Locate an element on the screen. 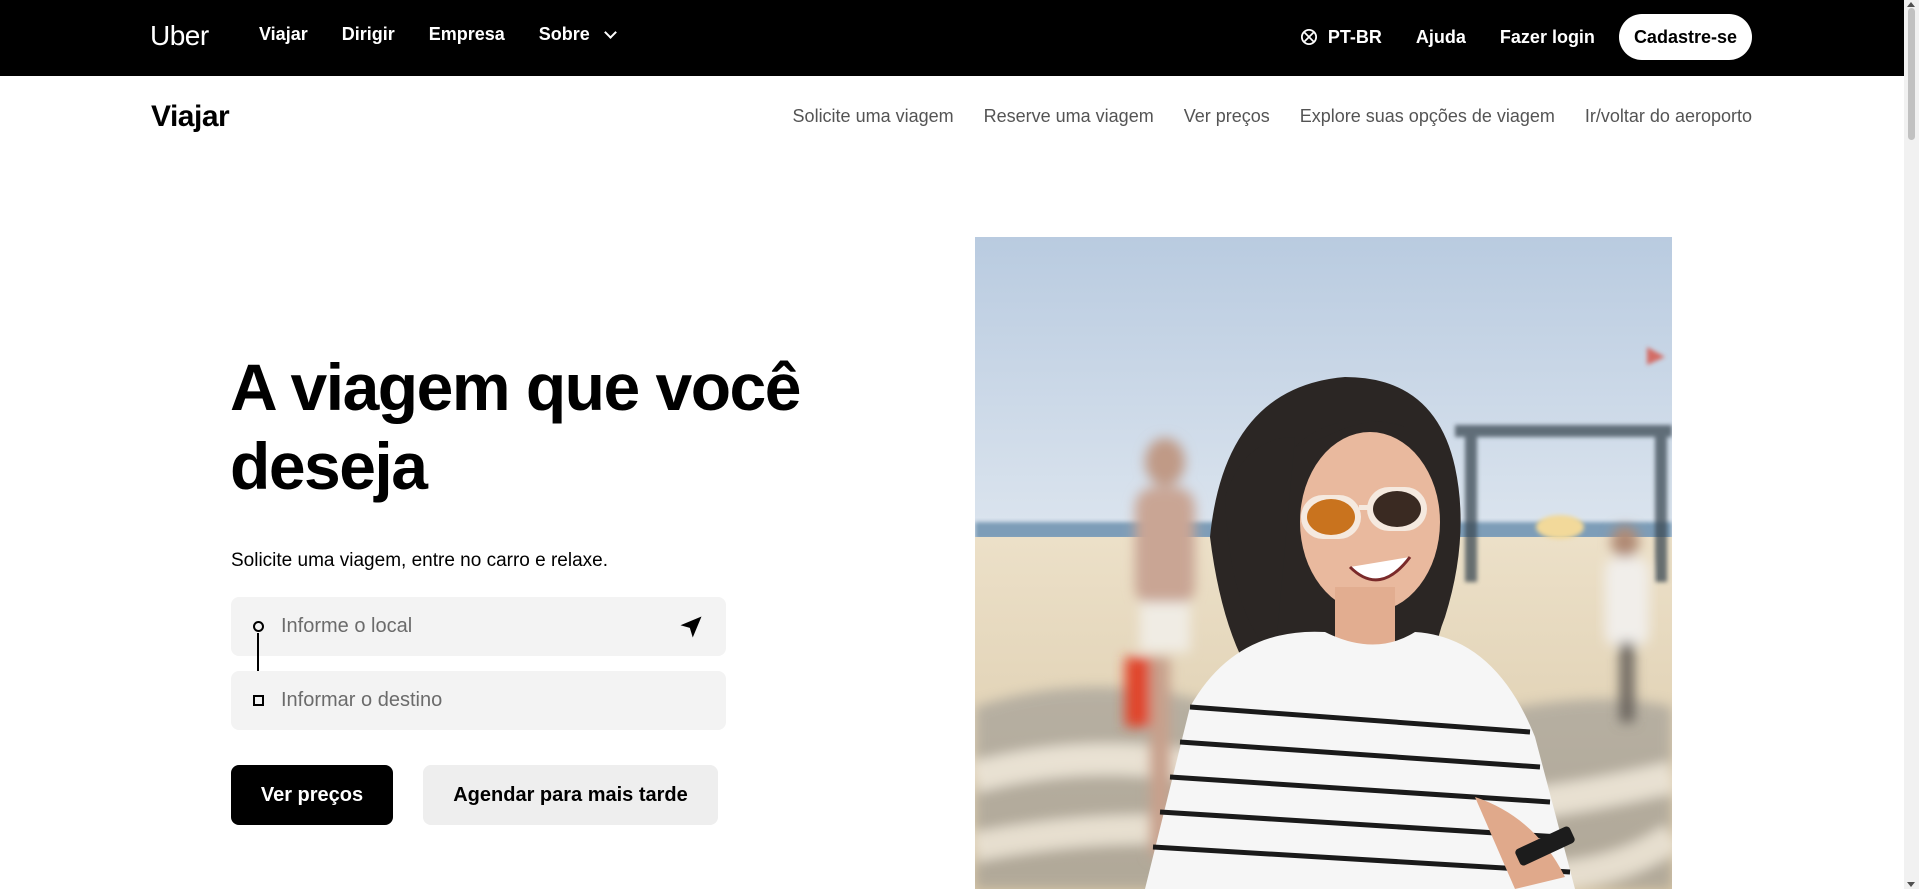 This screenshot has width=1919, height=889. subnav-link-reserve: Reserve uma viagem is located at coordinates (1069, 116).